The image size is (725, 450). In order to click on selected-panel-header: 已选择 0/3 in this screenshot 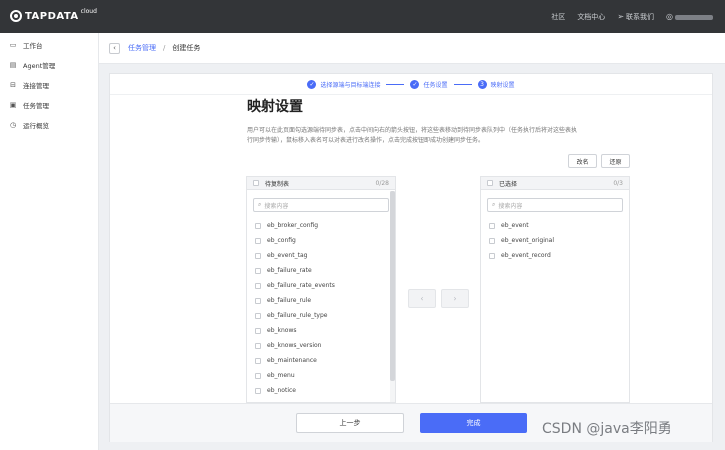, I will do `click(555, 183)`.